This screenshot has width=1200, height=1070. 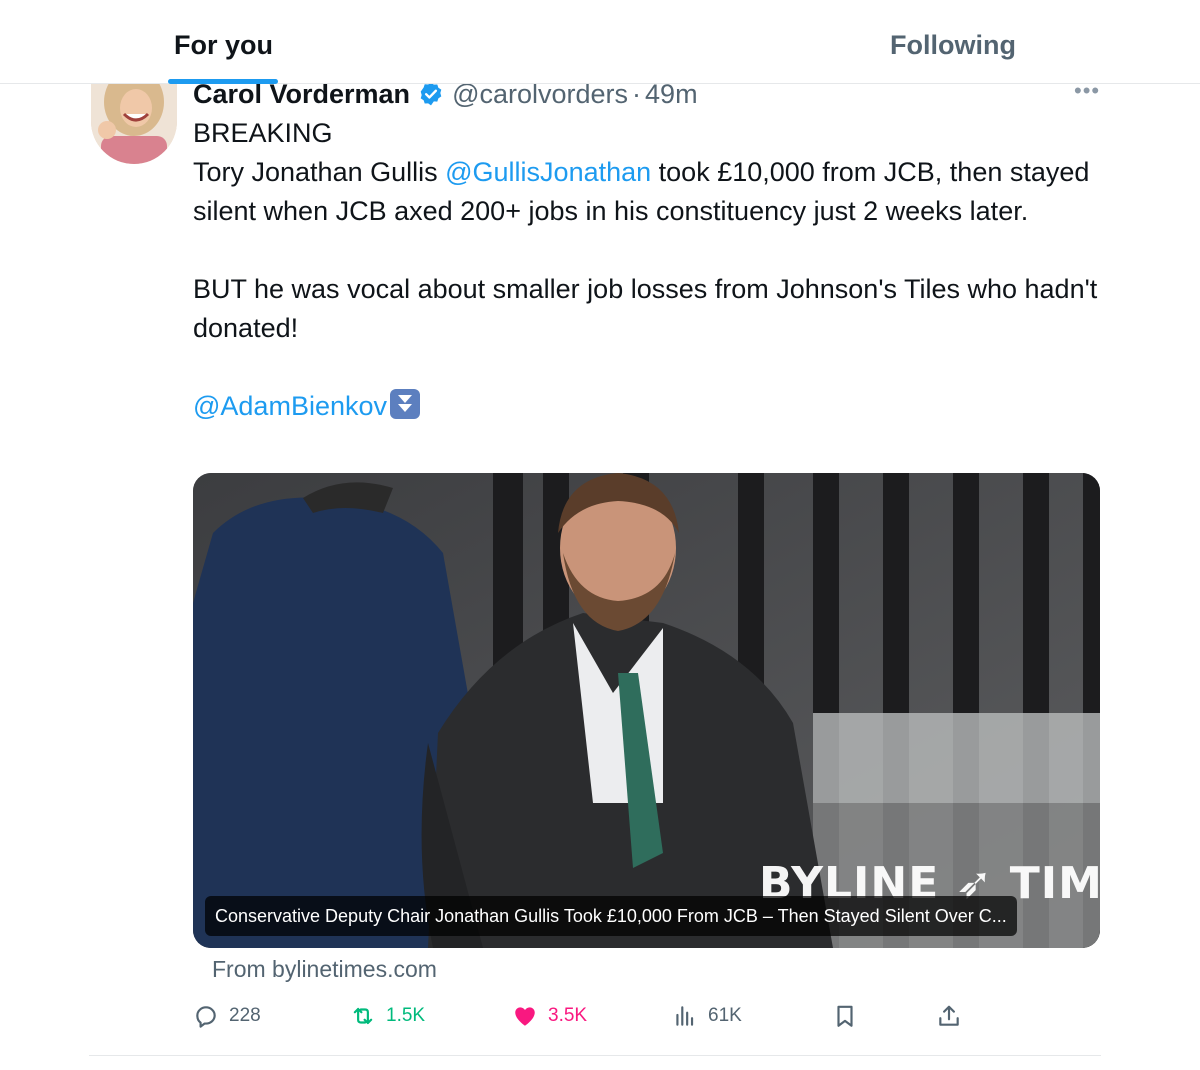 I want to click on repost-count: 1.5K, so click(x=406, y=1015).